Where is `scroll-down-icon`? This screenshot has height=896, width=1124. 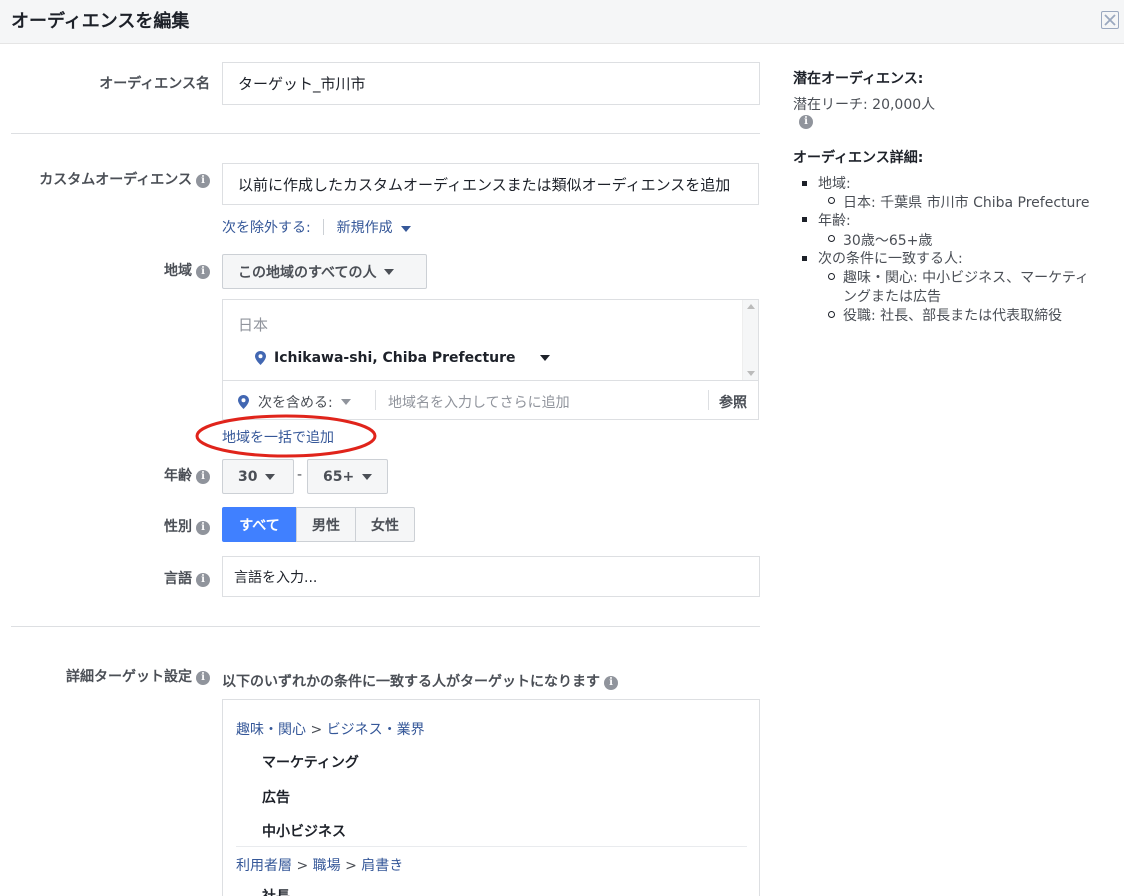 scroll-down-icon is located at coordinates (751, 373).